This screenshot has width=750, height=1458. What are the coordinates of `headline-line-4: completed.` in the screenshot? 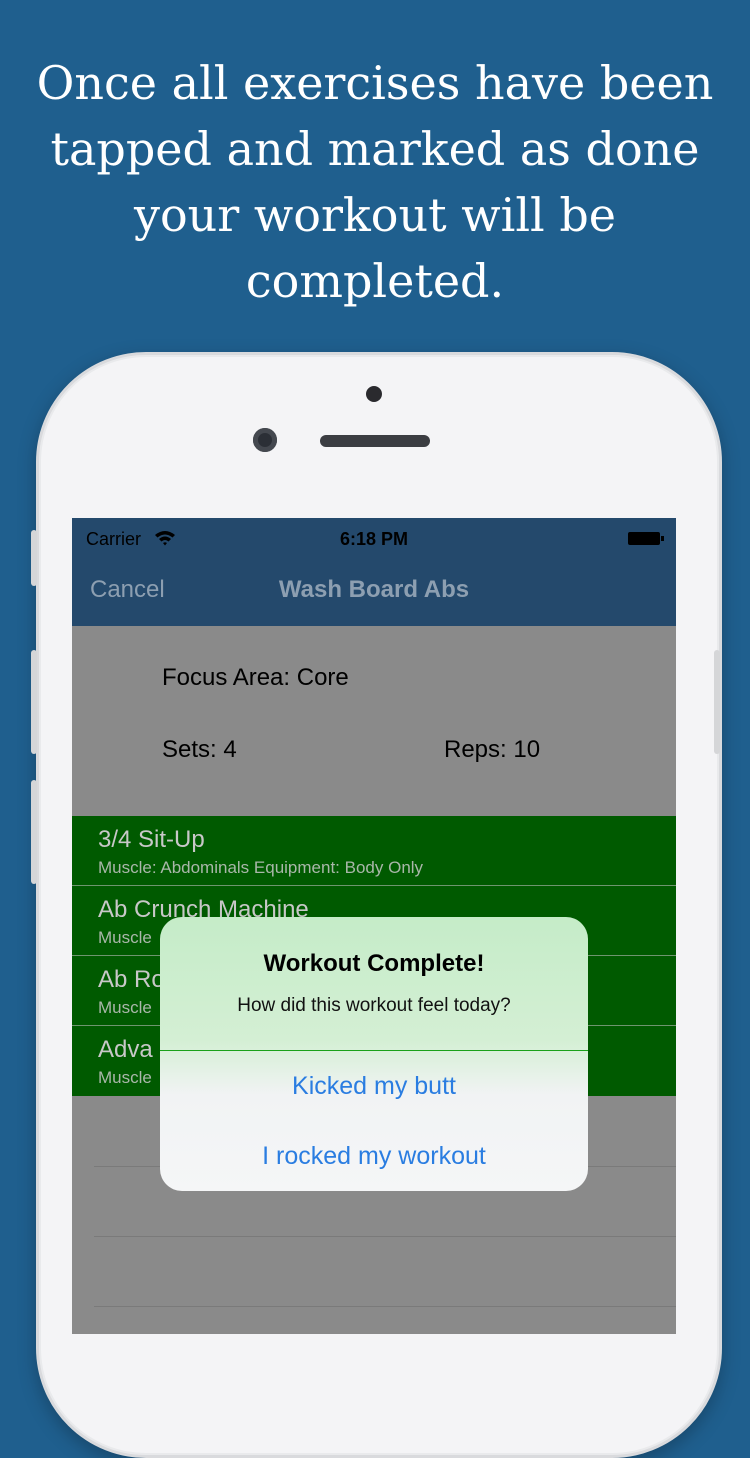 It's located at (375, 281).